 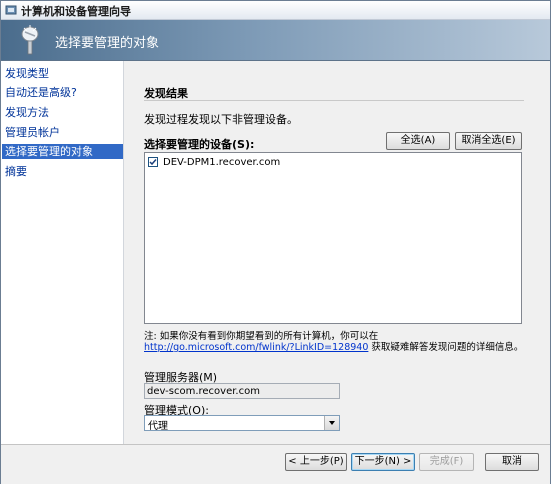 What do you see at coordinates (447, 347) in the screenshot?
I see `note-suffix: 获取疑难解答发现问题的详细信息。` at bounding box center [447, 347].